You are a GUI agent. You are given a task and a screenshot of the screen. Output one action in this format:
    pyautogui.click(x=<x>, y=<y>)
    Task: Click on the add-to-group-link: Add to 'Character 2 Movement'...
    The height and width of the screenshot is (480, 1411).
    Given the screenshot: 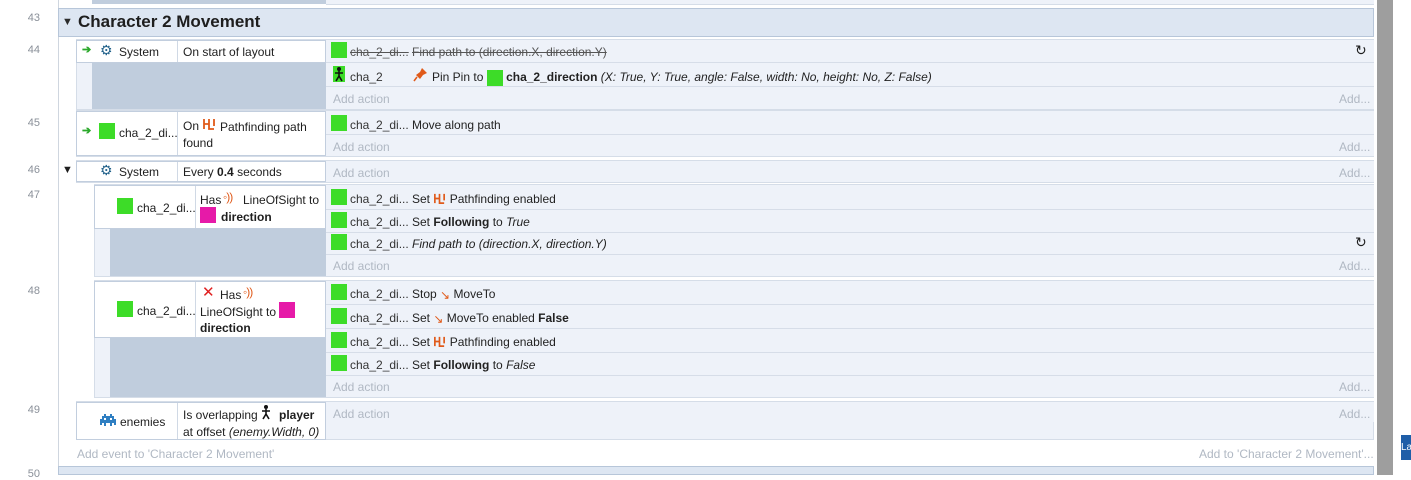 What is the action you would take?
    pyautogui.click(x=1286, y=454)
    